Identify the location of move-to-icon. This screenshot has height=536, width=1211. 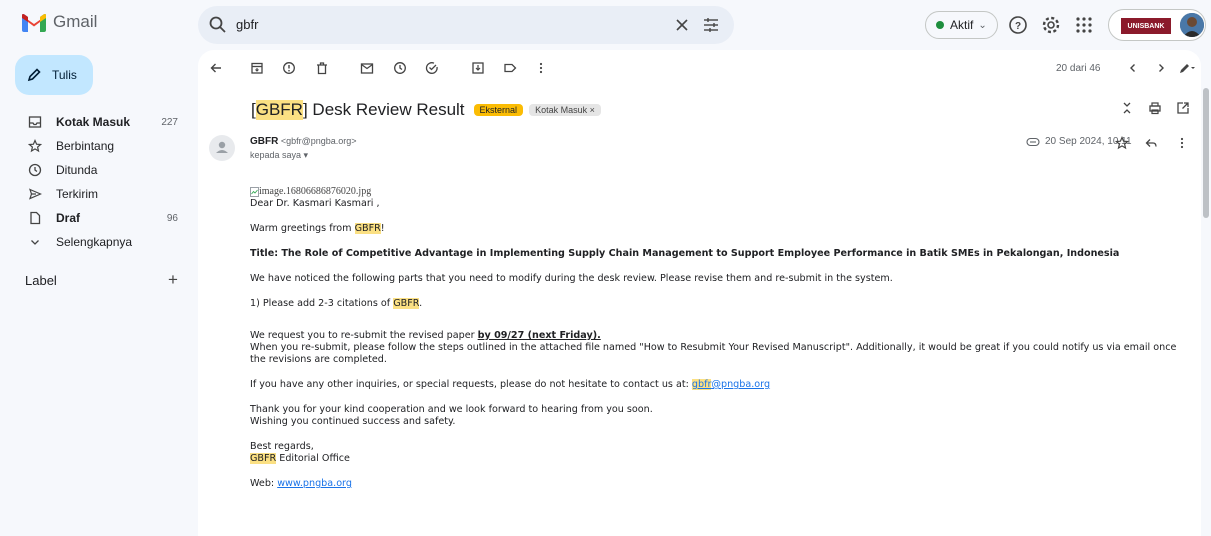
(478, 68).